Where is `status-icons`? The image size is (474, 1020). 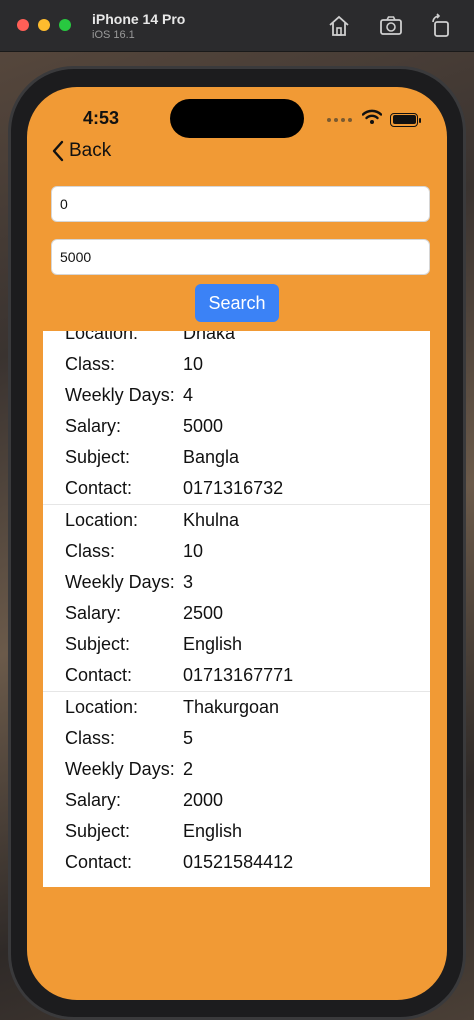
status-icons is located at coordinates (374, 119).